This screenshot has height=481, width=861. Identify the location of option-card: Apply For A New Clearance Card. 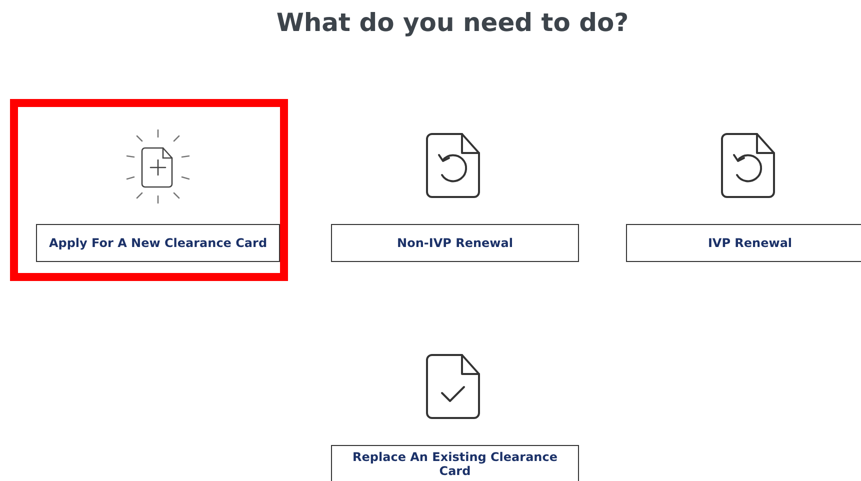
(149, 190).